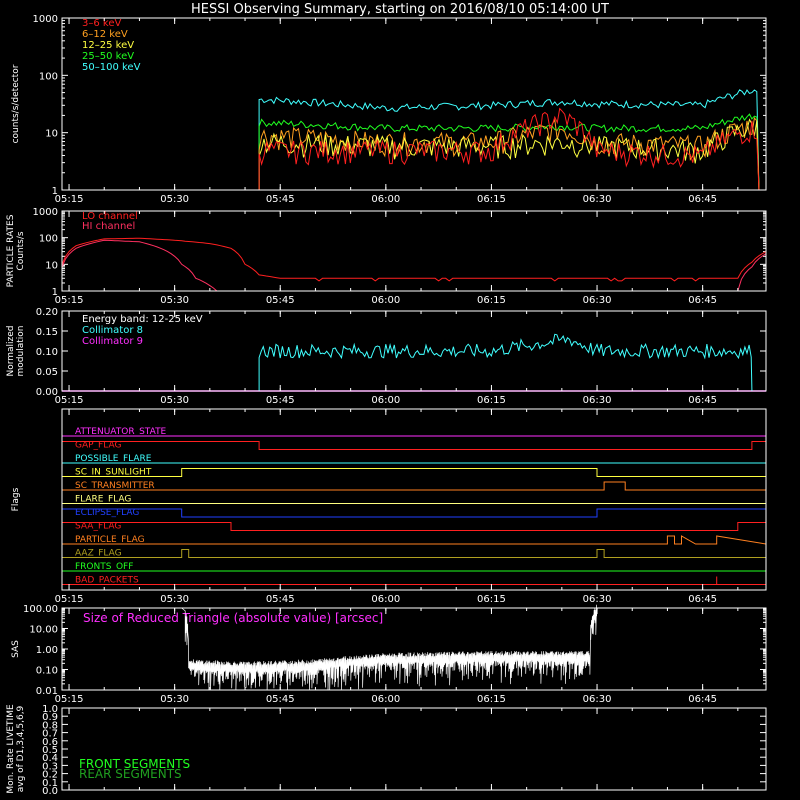 The image size is (800, 800). I want to click on ylabel: Flags, so click(16, 499).